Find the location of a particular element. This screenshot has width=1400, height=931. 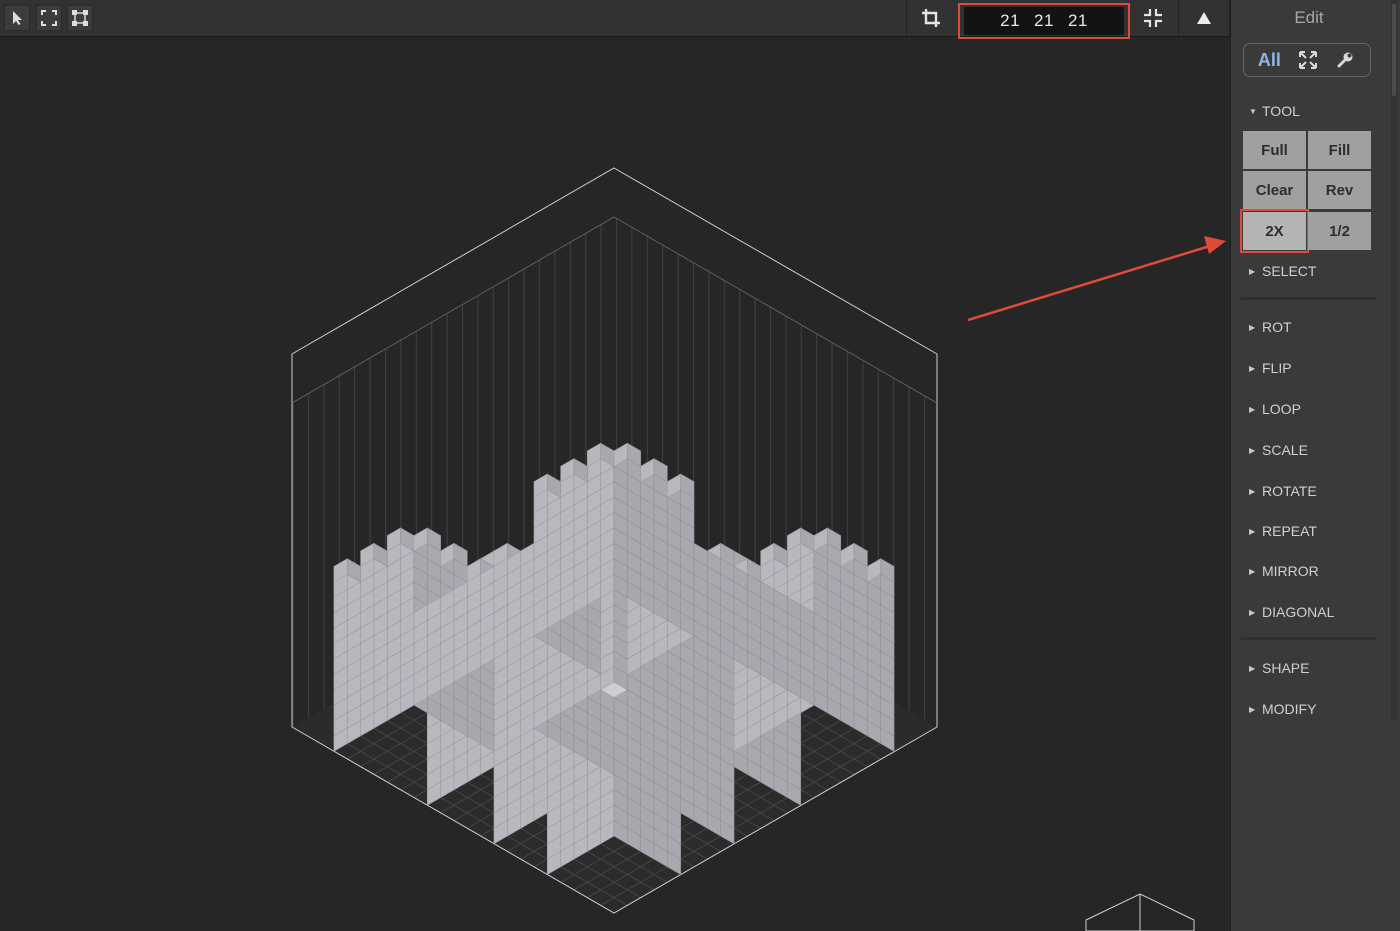

wrench-icon is located at coordinates (1345, 60).